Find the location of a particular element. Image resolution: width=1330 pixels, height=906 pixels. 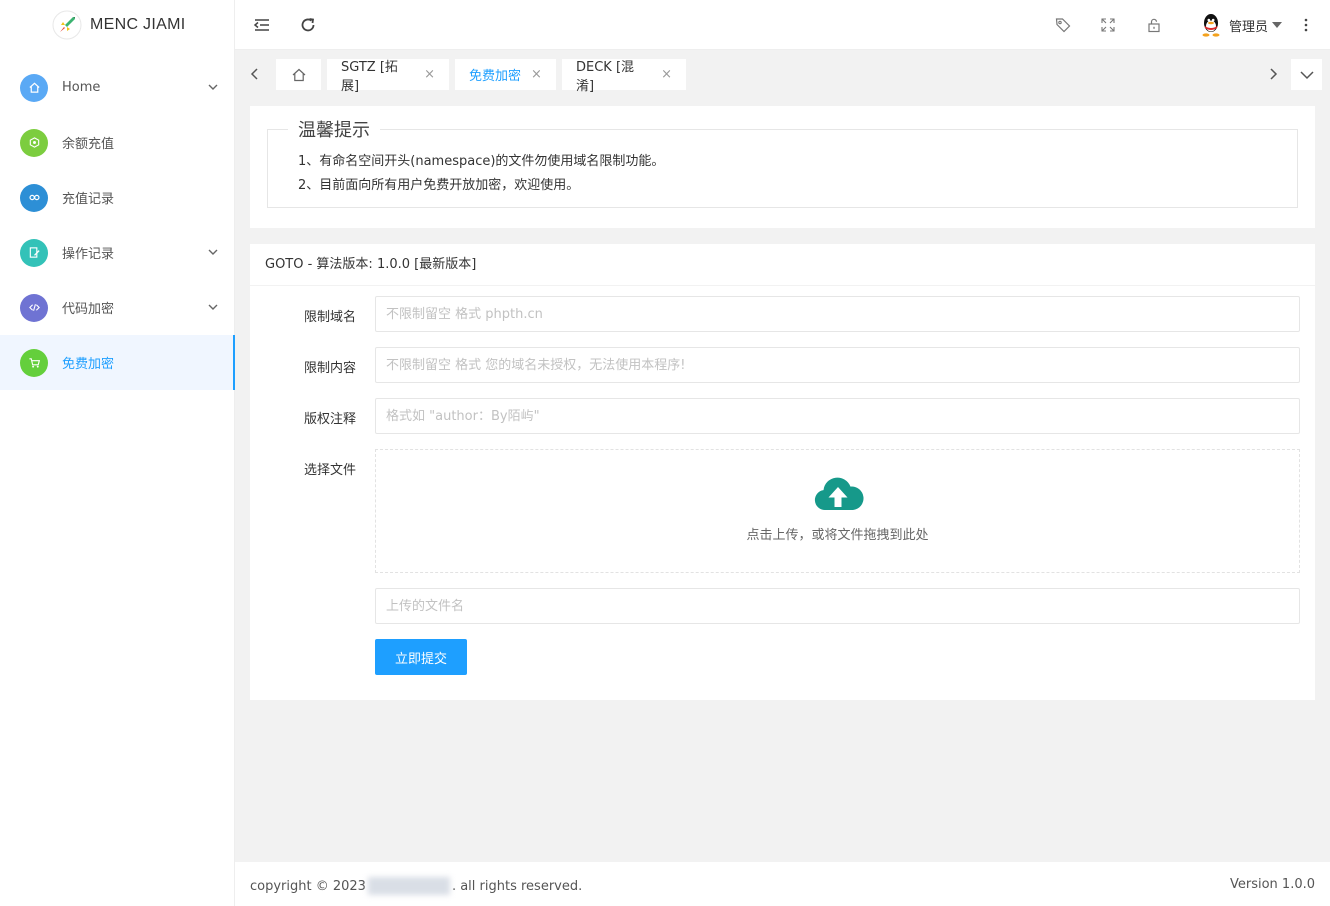

more-button is located at coordinates (1306, 25).